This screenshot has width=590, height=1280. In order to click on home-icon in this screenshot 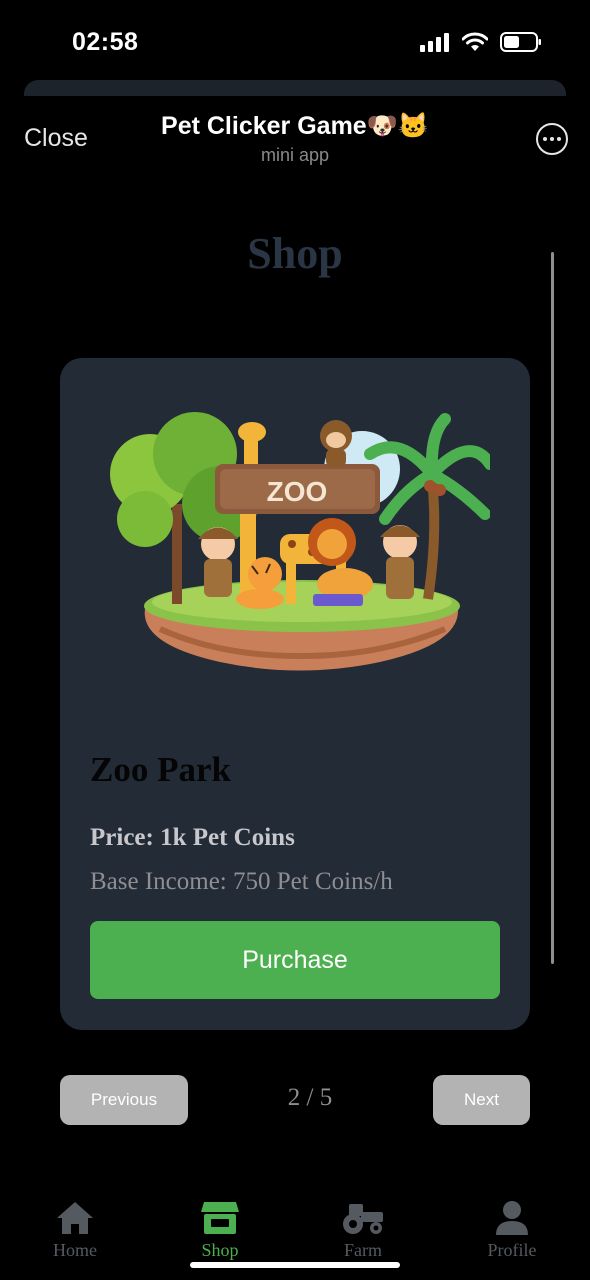, I will do `click(75, 1218)`.